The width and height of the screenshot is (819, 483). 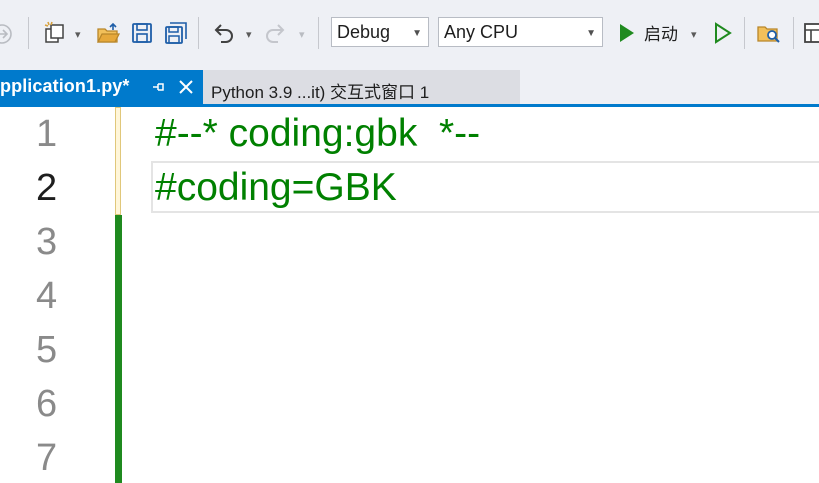 What do you see at coordinates (7, 34) in the screenshot?
I see `navigate-forward-icon` at bounding box center [7, 34].